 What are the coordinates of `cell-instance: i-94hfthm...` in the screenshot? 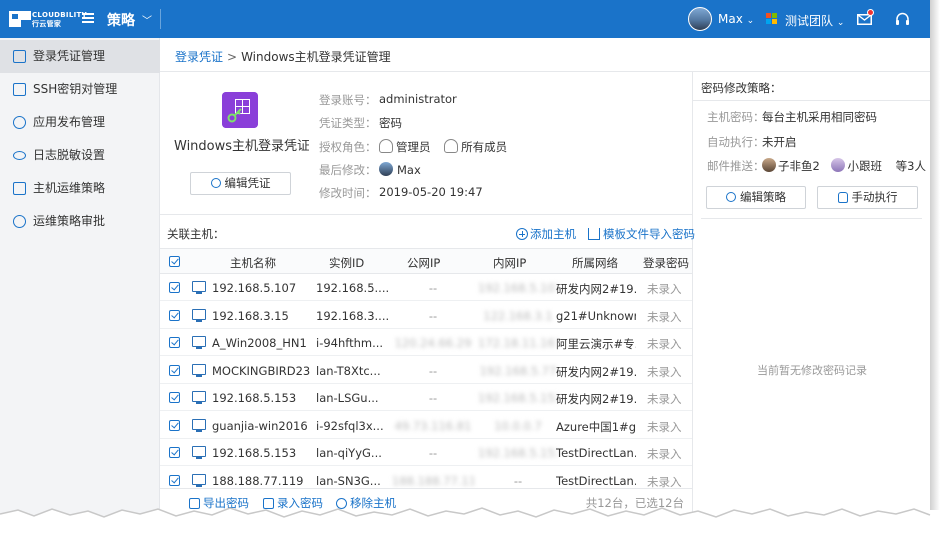 It's located at (350, 343).